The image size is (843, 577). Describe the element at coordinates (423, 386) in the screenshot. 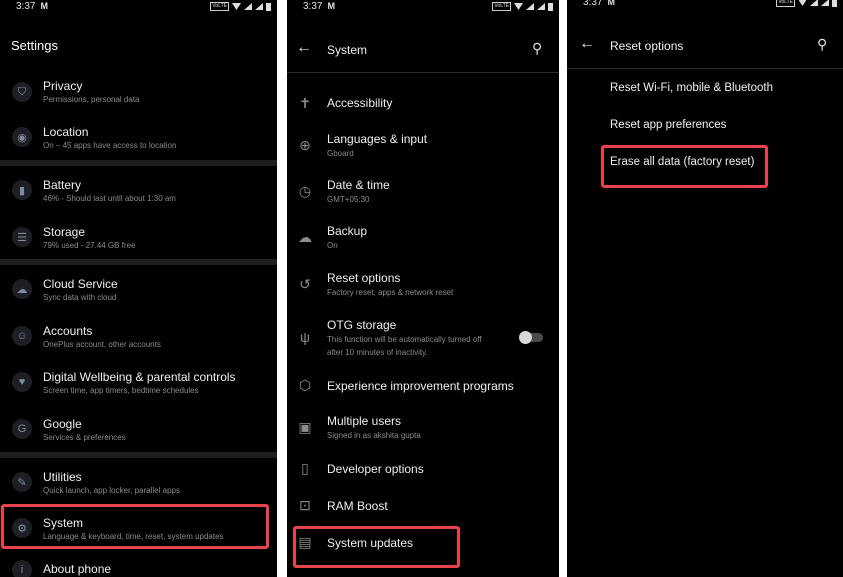

I see `system-item-experience-programs: ⬡ Experience improvement programs` at that location.